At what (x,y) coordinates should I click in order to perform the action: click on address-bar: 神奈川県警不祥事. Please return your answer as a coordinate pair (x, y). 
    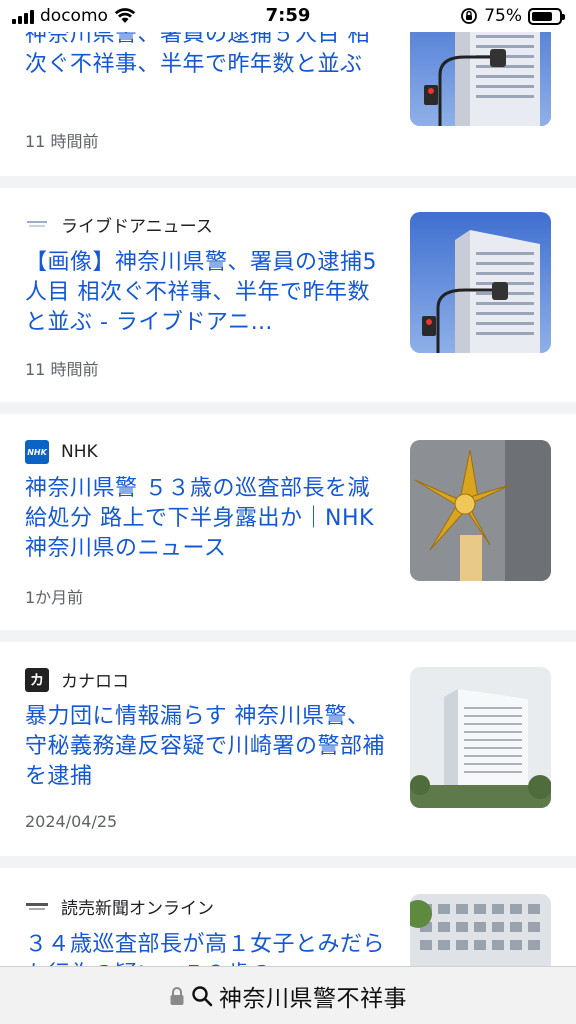
    Looking at the image, I should click on (288, 995).